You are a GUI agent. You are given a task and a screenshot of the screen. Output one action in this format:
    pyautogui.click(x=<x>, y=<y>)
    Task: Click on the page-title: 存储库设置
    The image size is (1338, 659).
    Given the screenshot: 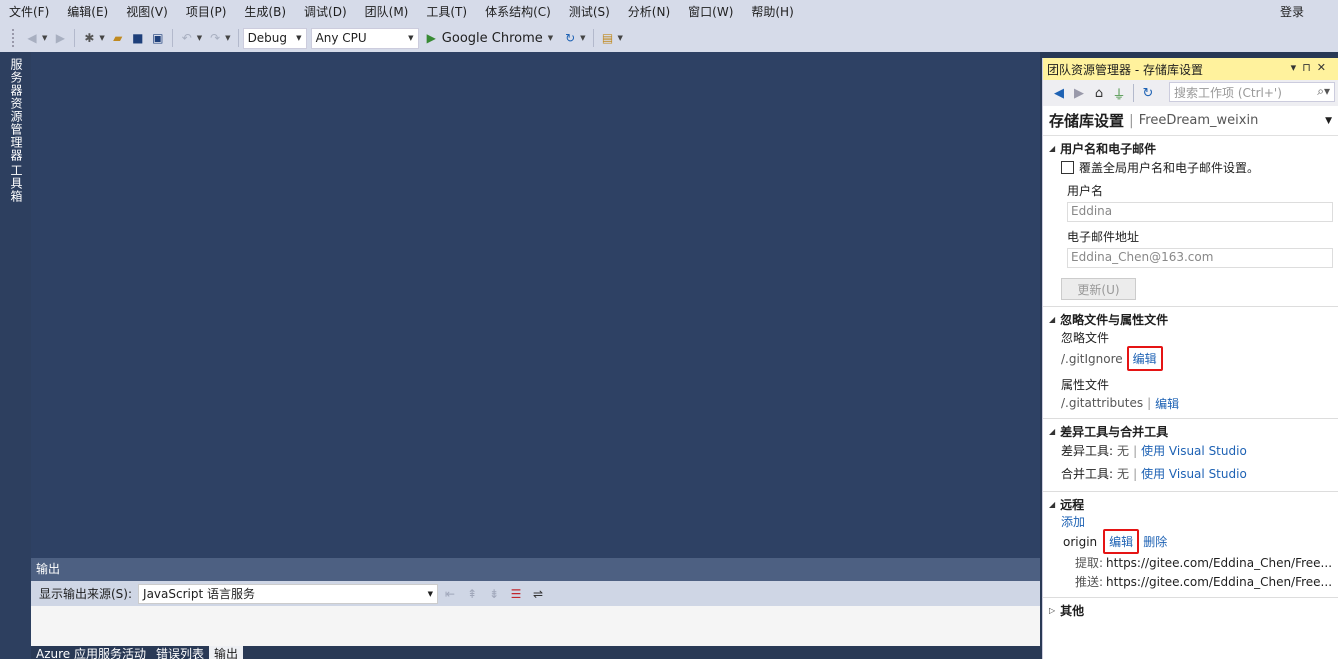 What is the action you would take?
    pyautogui.click(x=1087, y=121)
    